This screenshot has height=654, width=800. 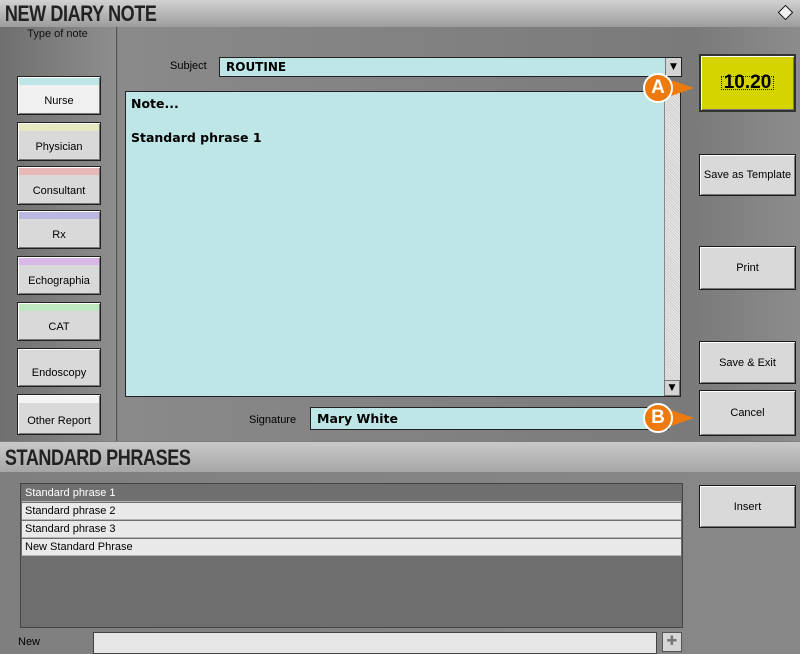 I want to click on window-title: NEW DIARY NOTE, so click(x=80, y=13).